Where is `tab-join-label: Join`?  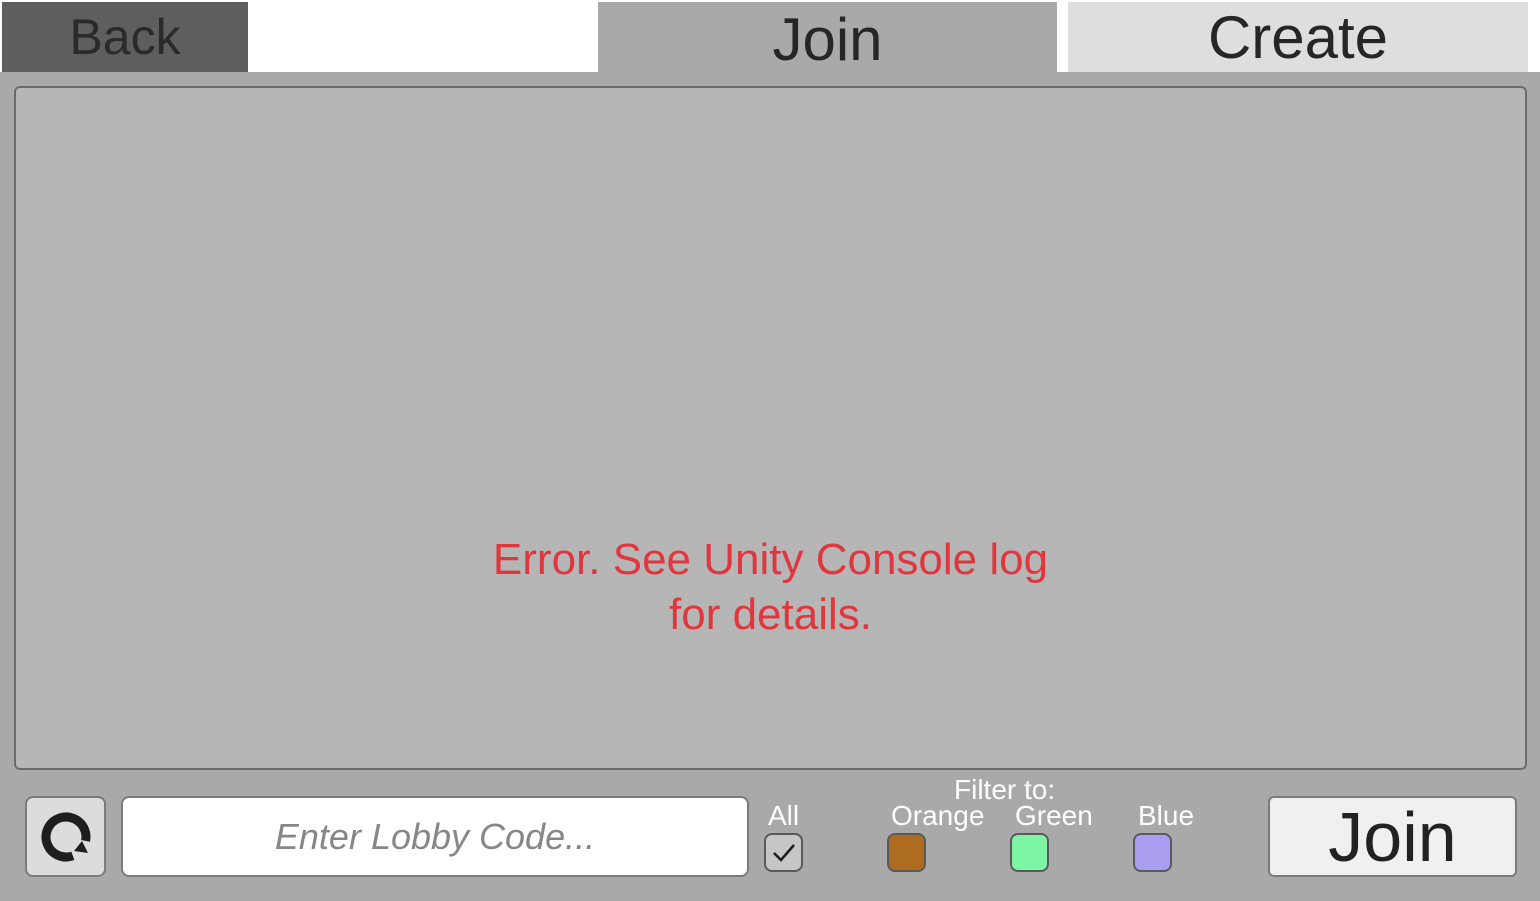 tab-join-label: Join is located at coordinates (827, 39).